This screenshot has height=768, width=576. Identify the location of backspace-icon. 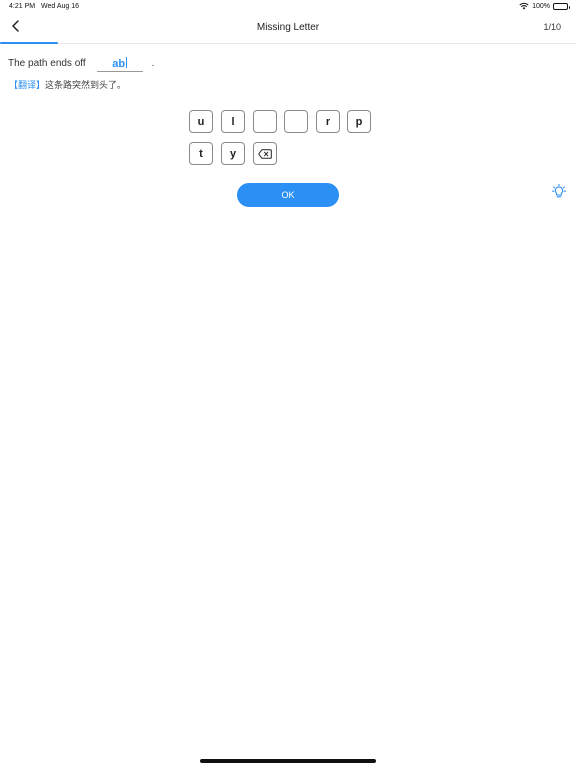
(265, 153).